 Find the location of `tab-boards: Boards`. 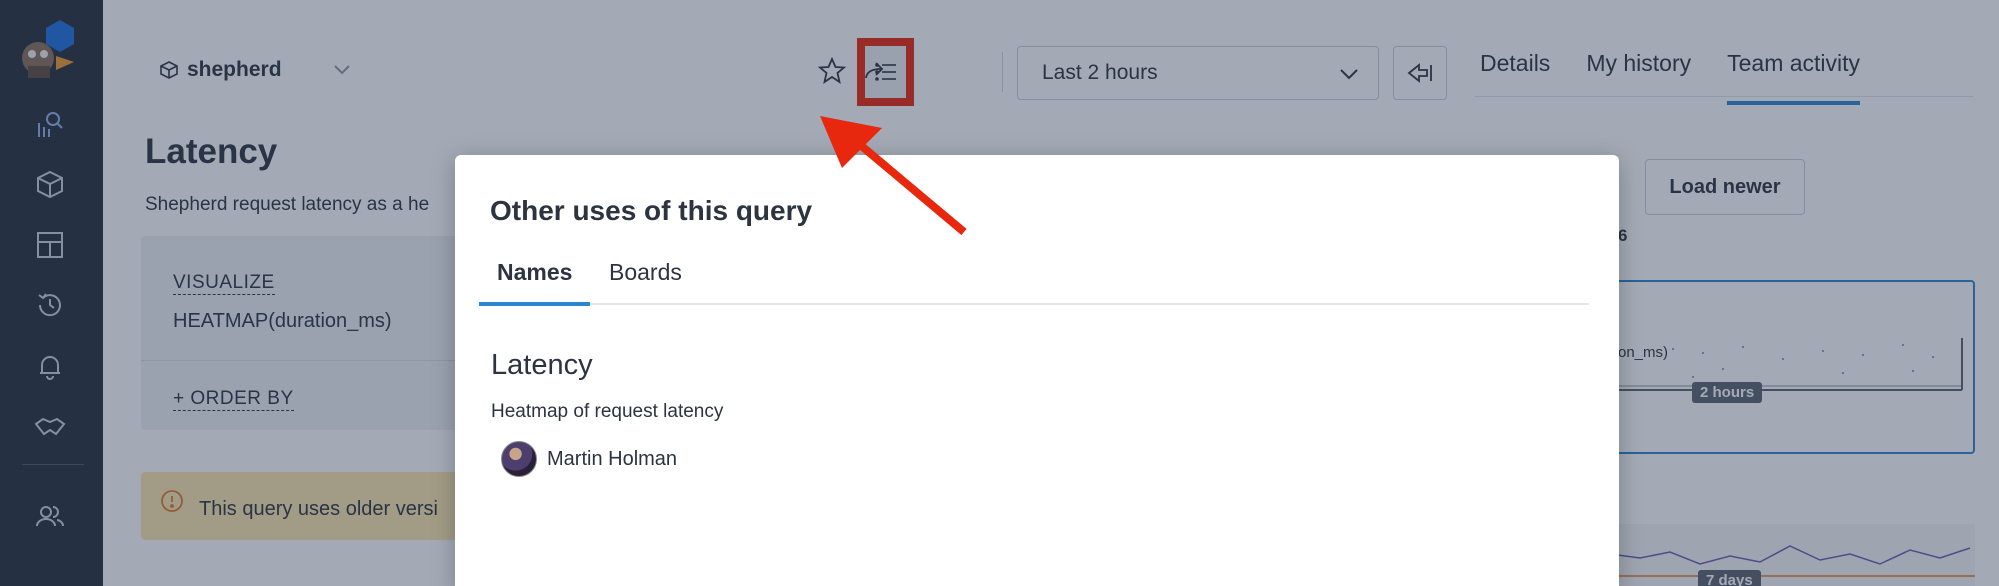

tab-boards: Boards is located at coordinates (645, 280).